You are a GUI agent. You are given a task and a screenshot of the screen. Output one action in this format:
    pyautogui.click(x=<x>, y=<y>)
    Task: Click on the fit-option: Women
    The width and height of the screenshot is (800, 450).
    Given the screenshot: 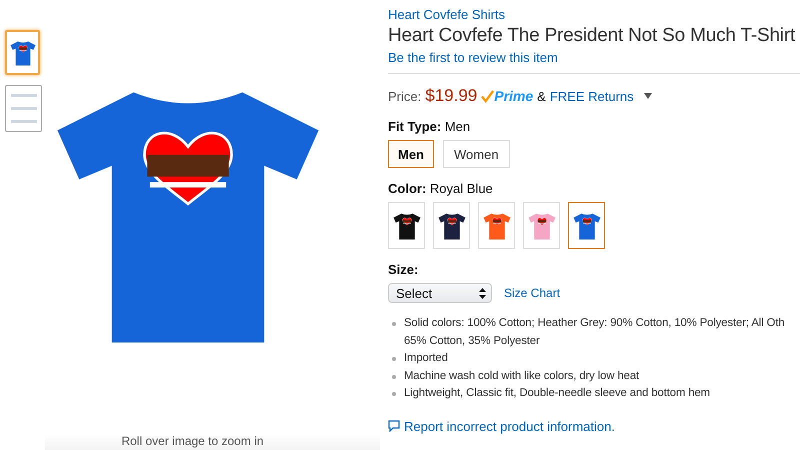 What is the action you would take?
    pyautogui.click(x=476, y=154)
    